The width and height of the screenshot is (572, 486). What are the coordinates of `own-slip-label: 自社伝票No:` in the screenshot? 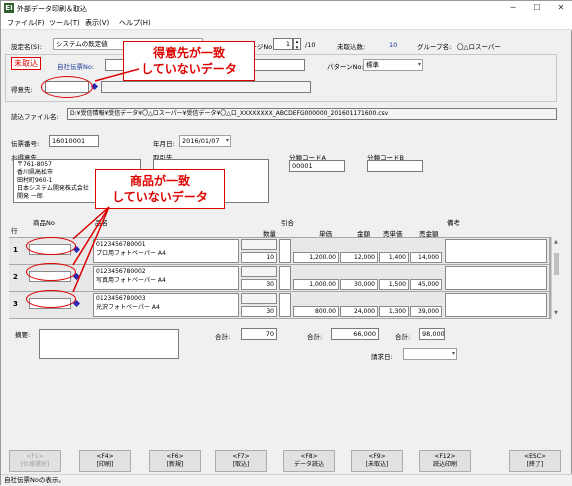 It's located at (76, 67).